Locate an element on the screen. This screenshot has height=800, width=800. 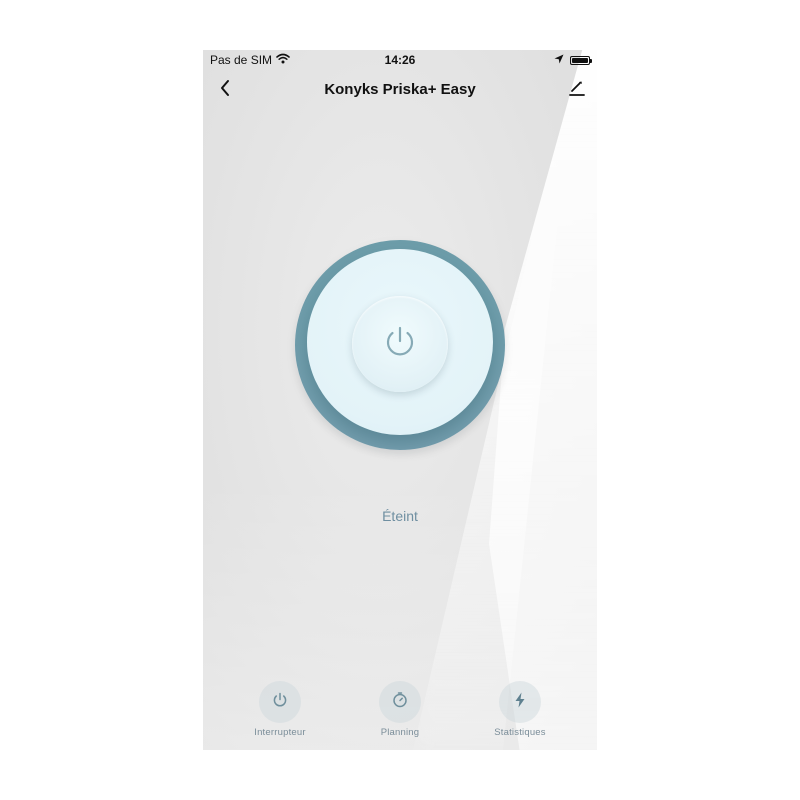
timer-icon is located at coordinates (400, 702).